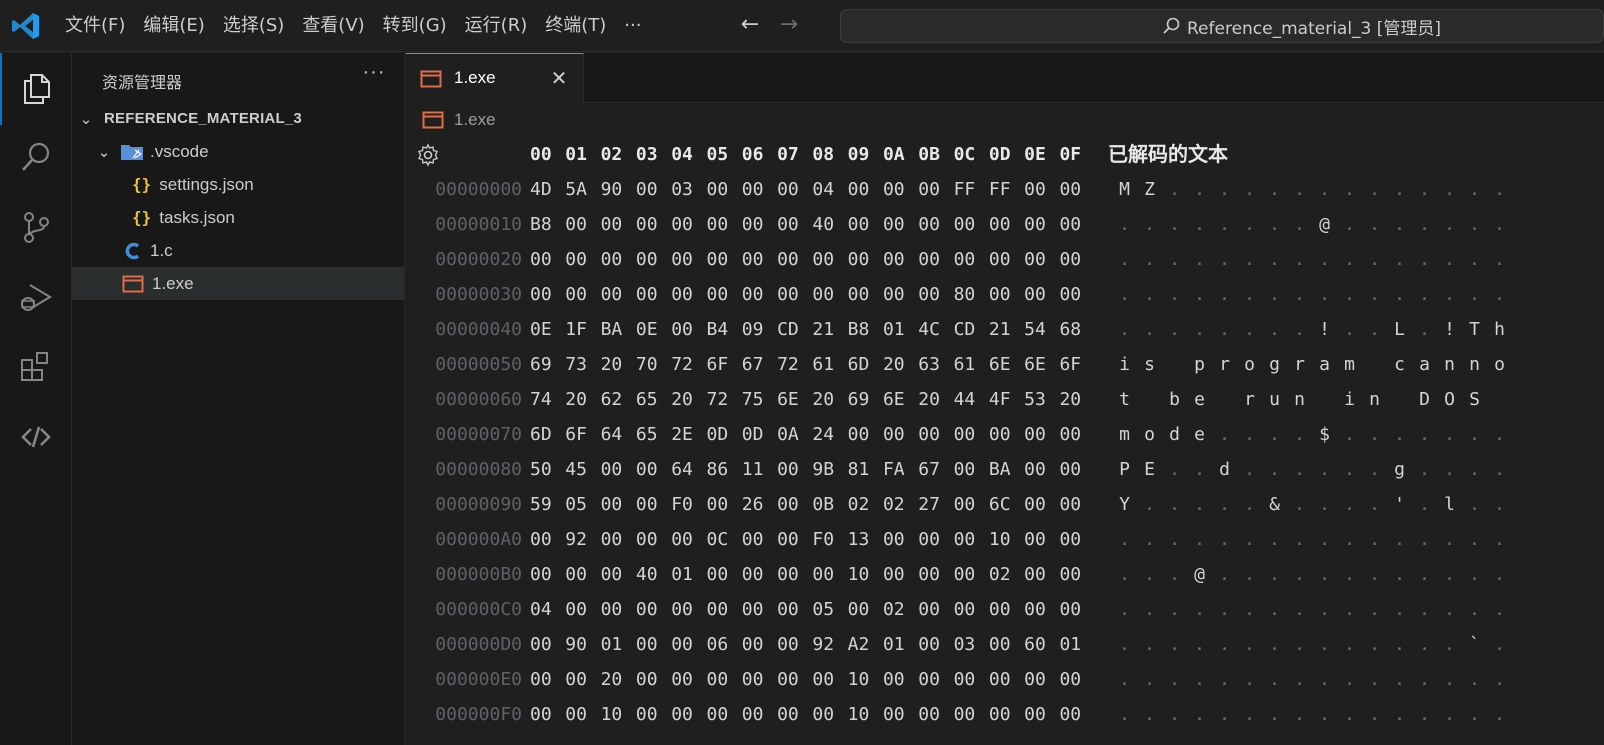 The image size is (1604, 745). What do you see at coordinates (723, 399) in the screenshot?
I see `hex-byte: 72` at bounding box center [723, 399].